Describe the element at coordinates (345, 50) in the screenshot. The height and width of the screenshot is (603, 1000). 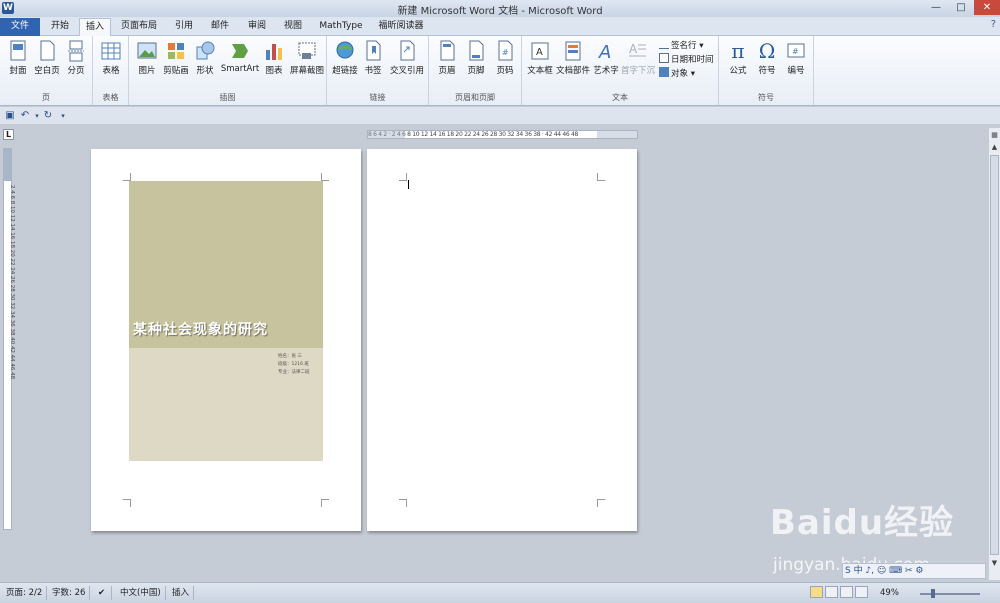
I see `globe-link-icon` at that location.